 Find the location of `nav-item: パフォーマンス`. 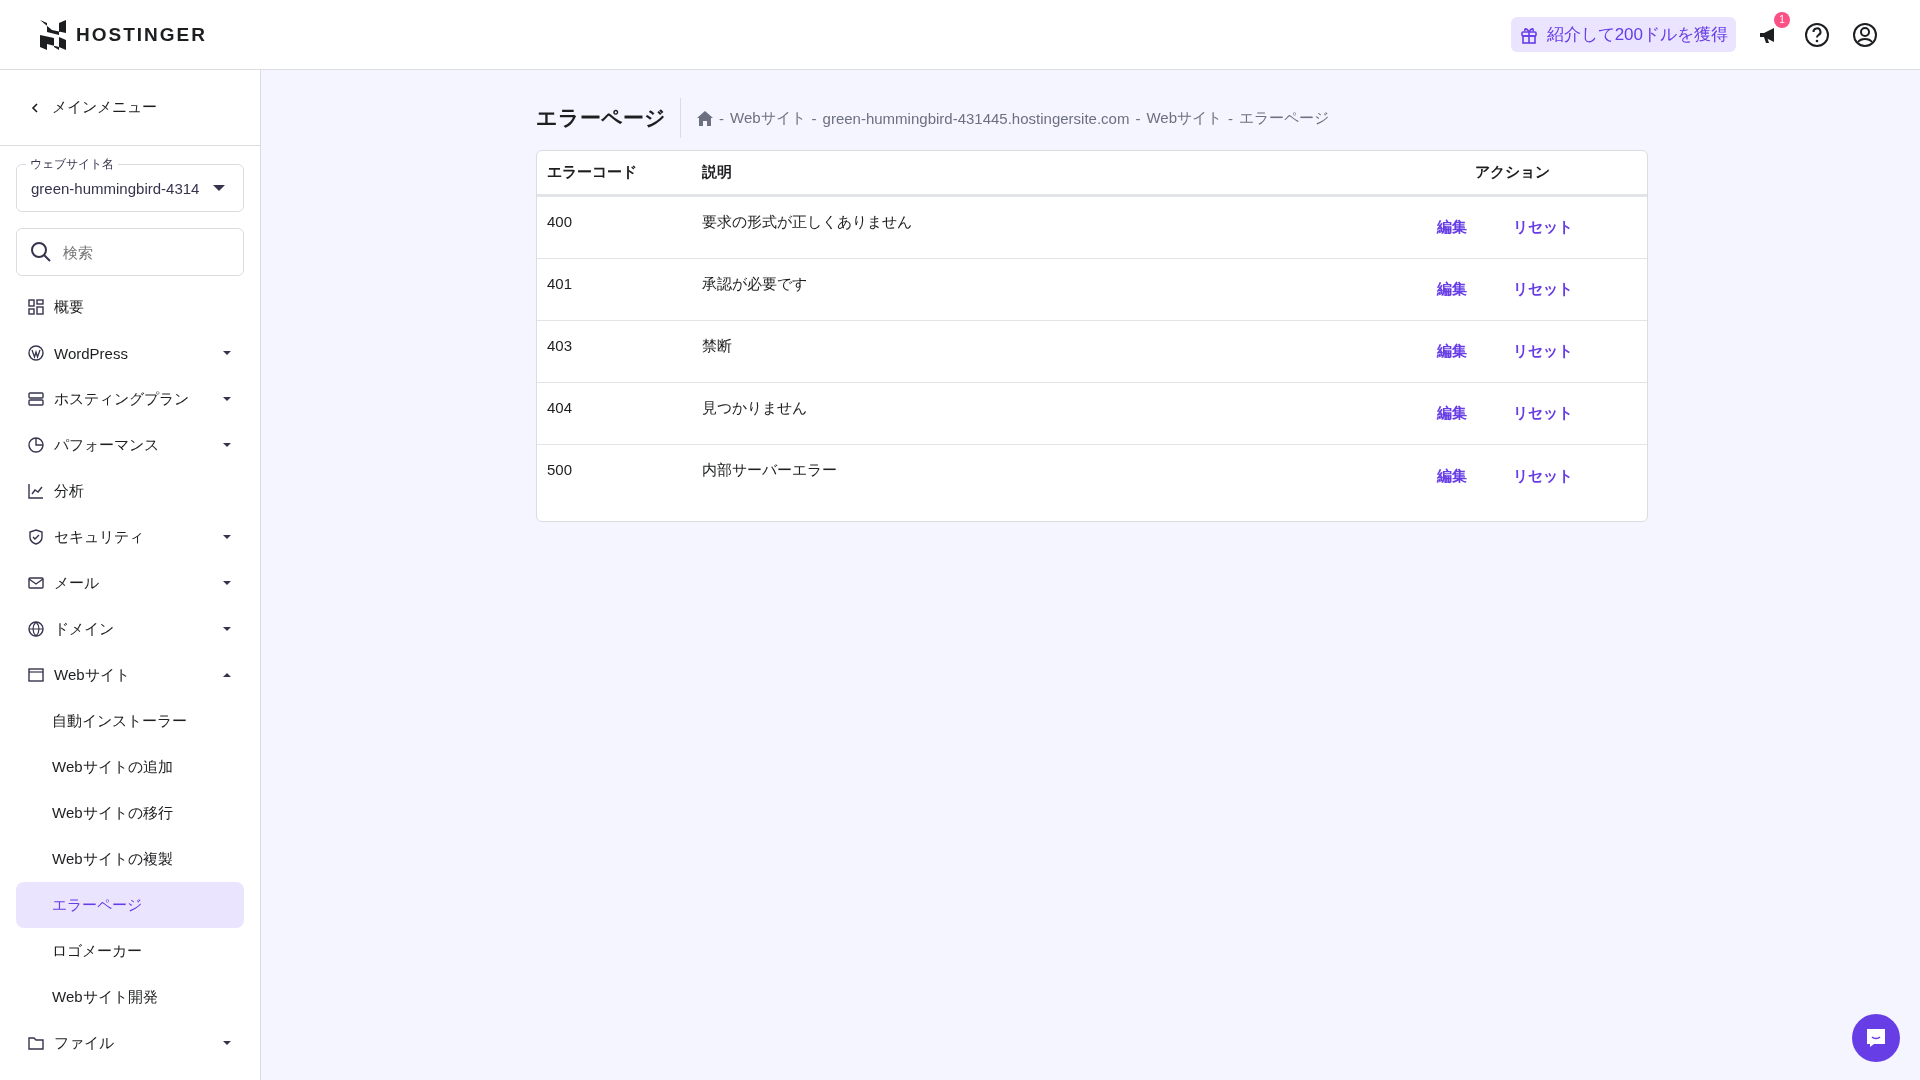

nav-item: パフォーマンス is located at coordinates (130, 445).